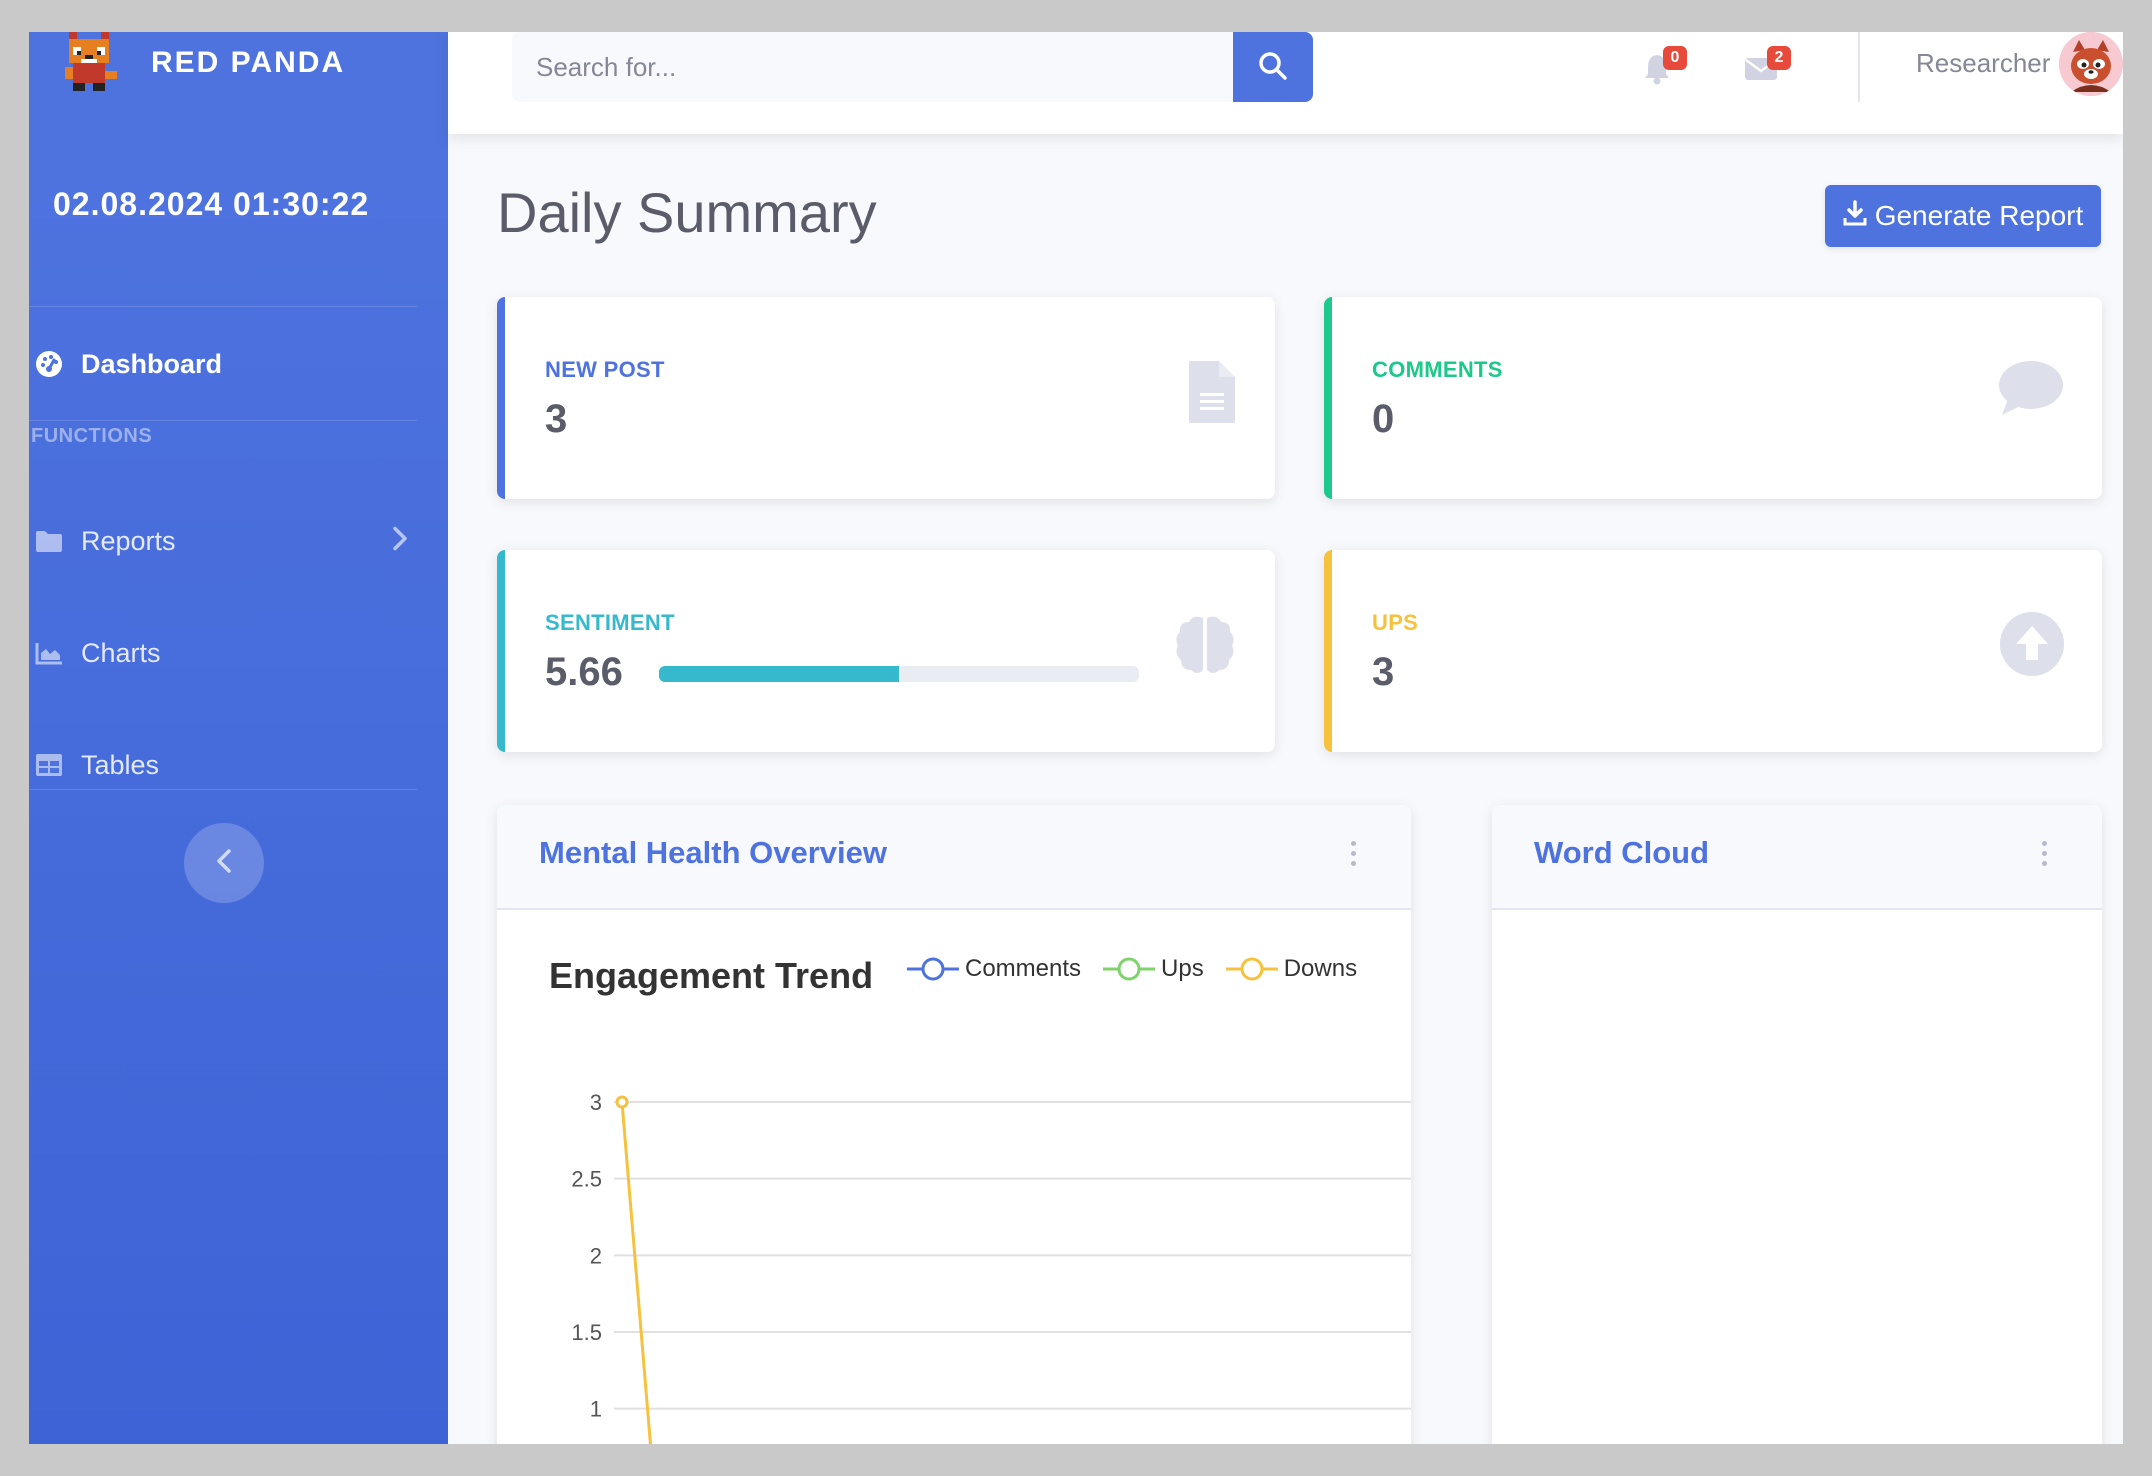 The image size is (2152, 1476). I want to click on dashboard-icon, so click(49, 364).